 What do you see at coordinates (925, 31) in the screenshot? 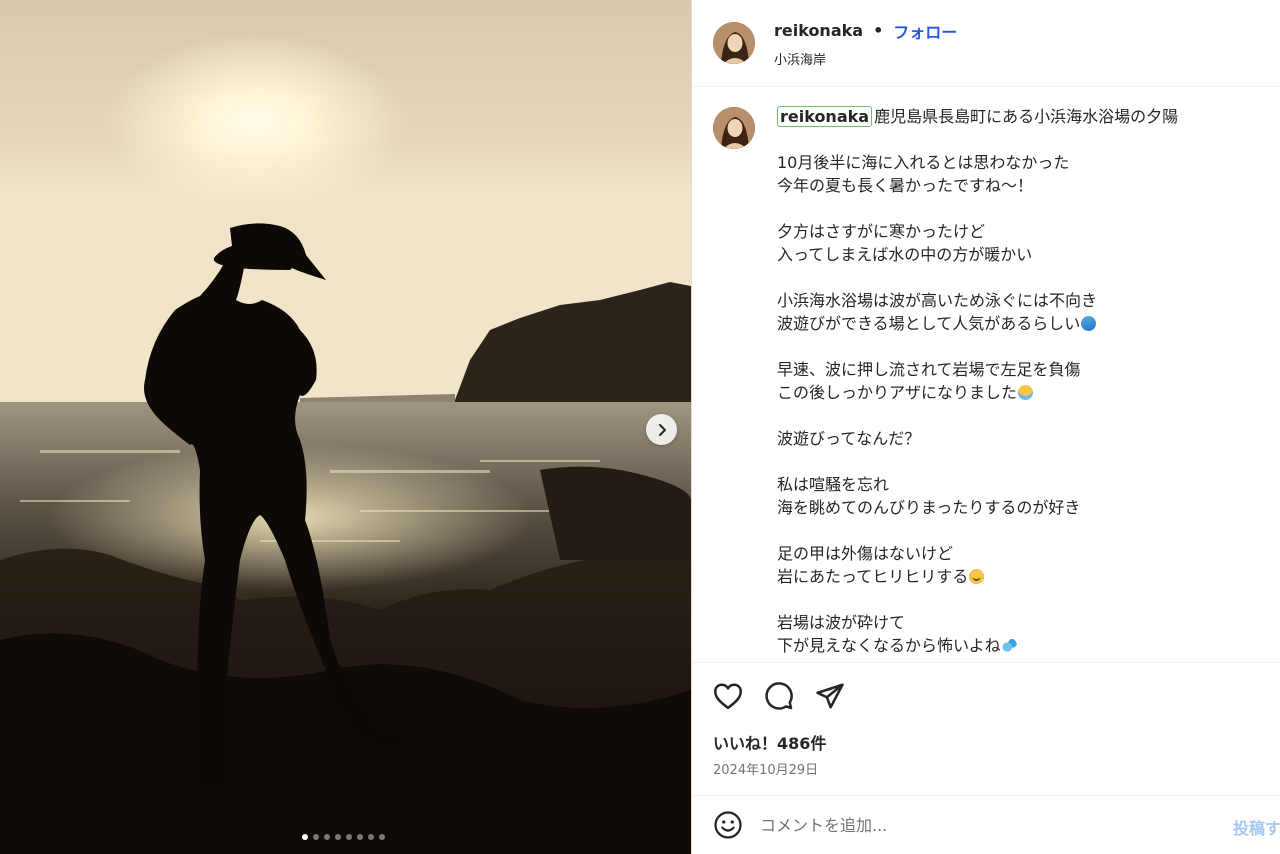
I see `follow-button: フォロー` at bounding box center [925, 31].